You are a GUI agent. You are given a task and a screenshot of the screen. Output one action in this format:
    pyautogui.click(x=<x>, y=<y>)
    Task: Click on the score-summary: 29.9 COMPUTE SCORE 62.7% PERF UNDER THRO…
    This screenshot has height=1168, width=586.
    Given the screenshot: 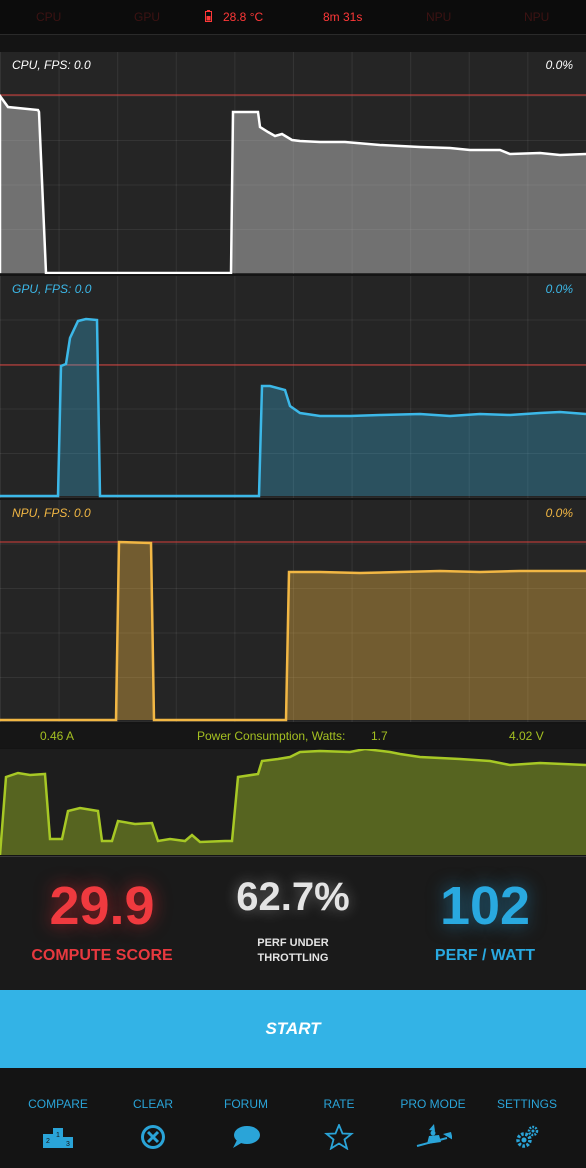 What is the action you would take?
    pyautogui.click(x=293, y=923)
    